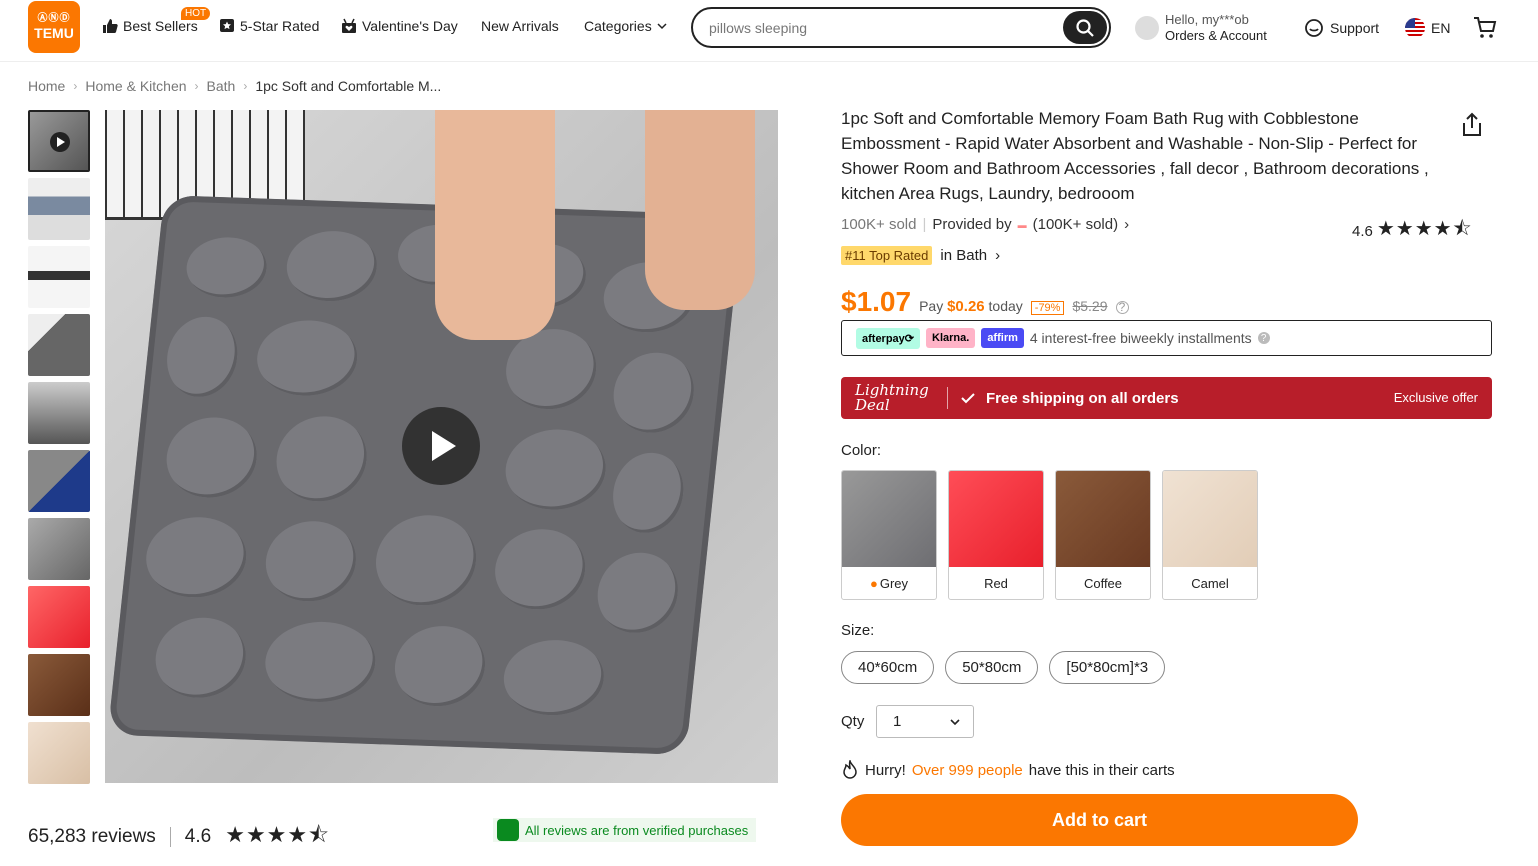 The height and width of the screenshot is (866, 1538). I want to click on nav-new-arrivals: New Arrivals, so click(520, 26).